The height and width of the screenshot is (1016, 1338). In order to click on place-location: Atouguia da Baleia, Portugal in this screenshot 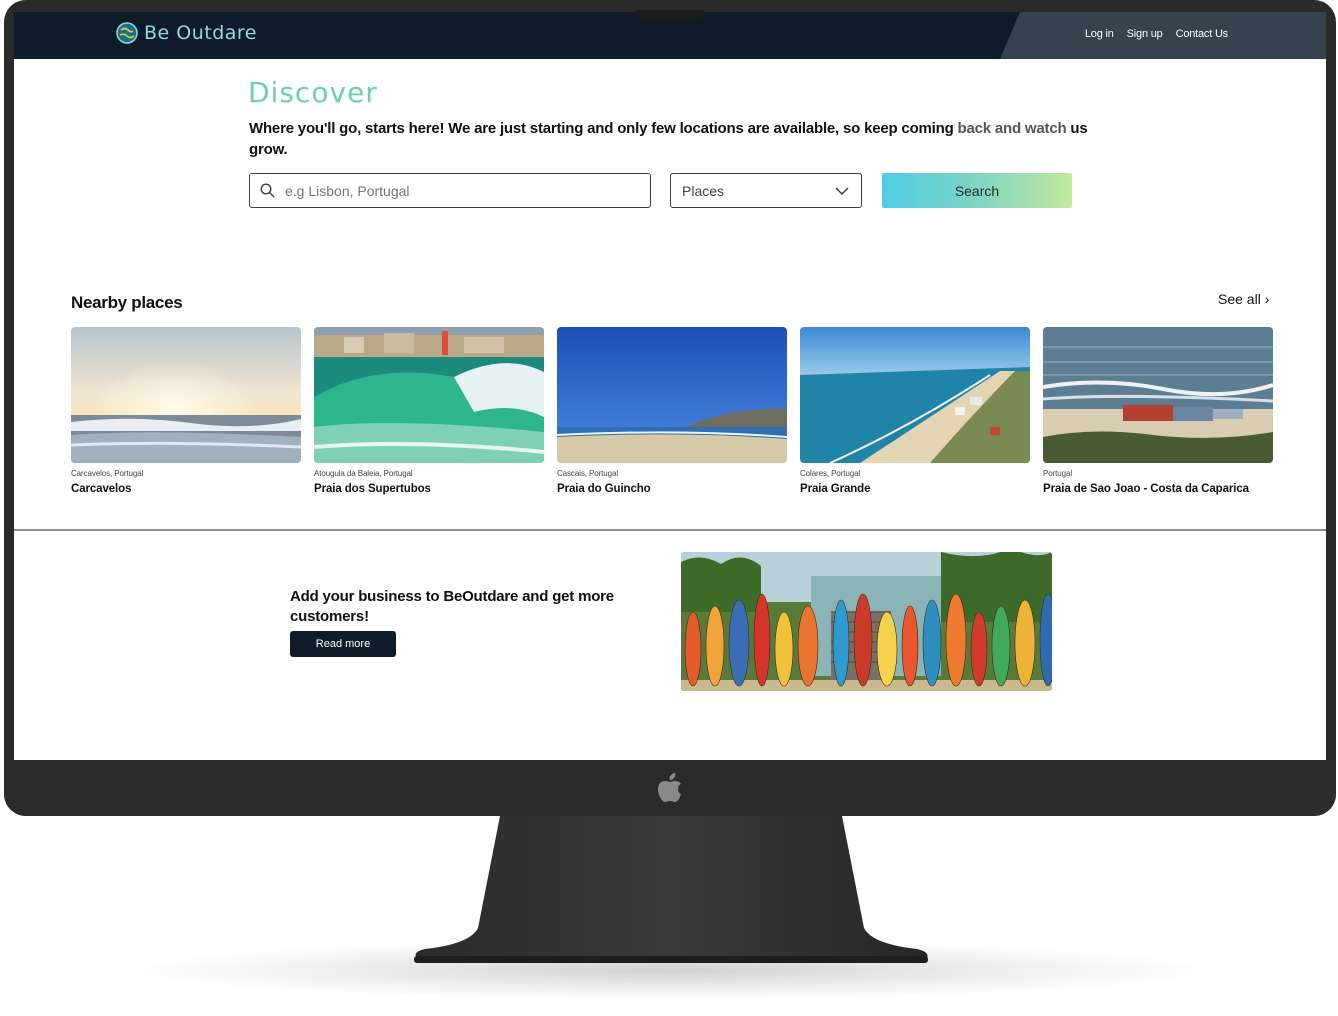, I will do `click(363, 473)`.